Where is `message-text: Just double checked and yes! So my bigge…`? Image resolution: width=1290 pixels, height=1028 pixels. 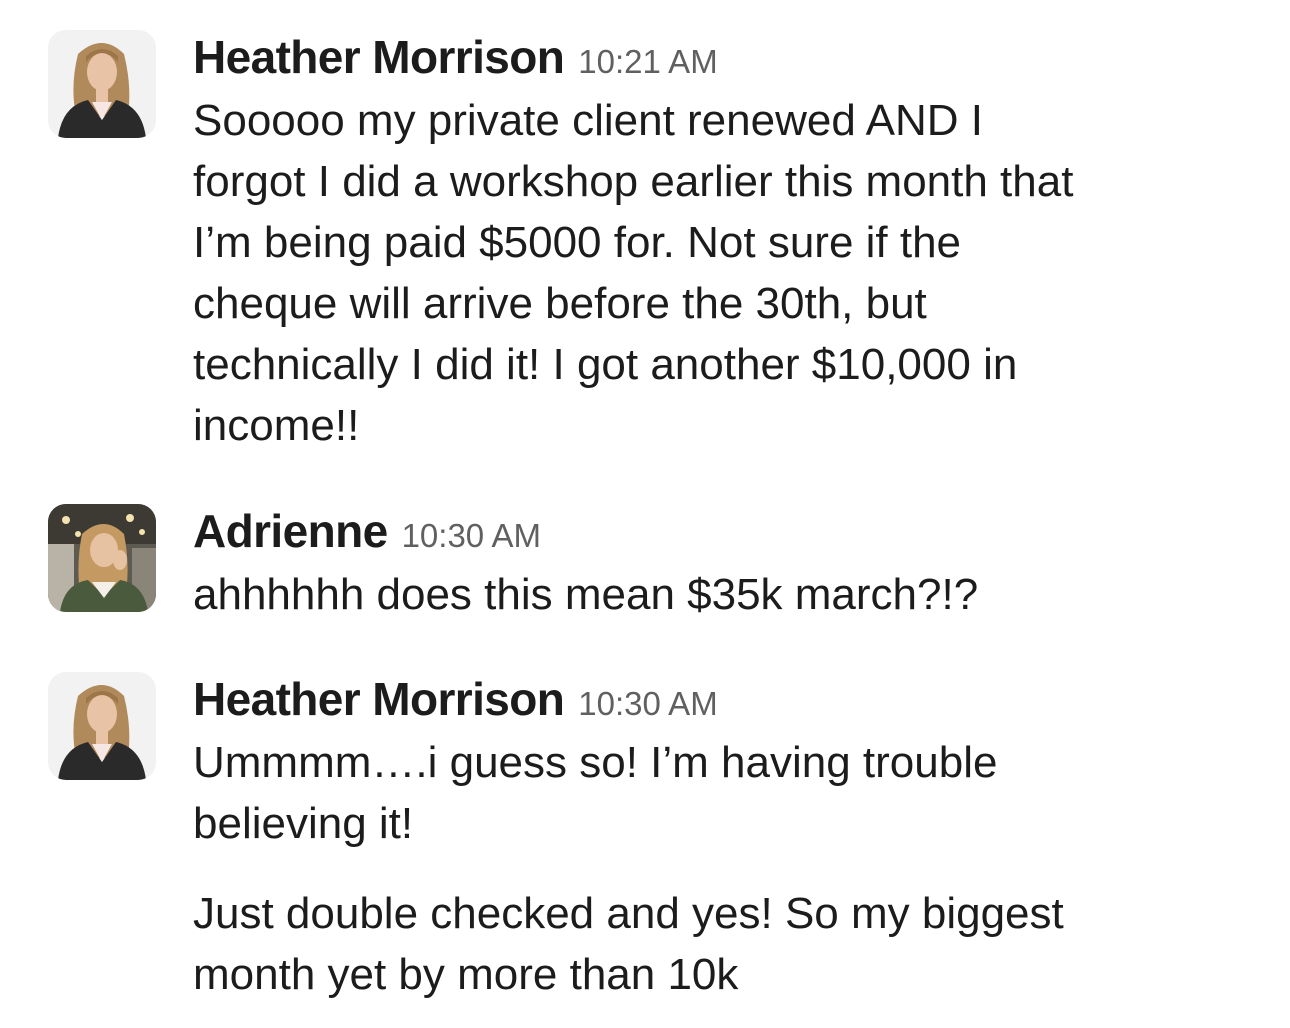
message-text: Just double checked and yes! So my bigge… is located at coordinates (628, 944).